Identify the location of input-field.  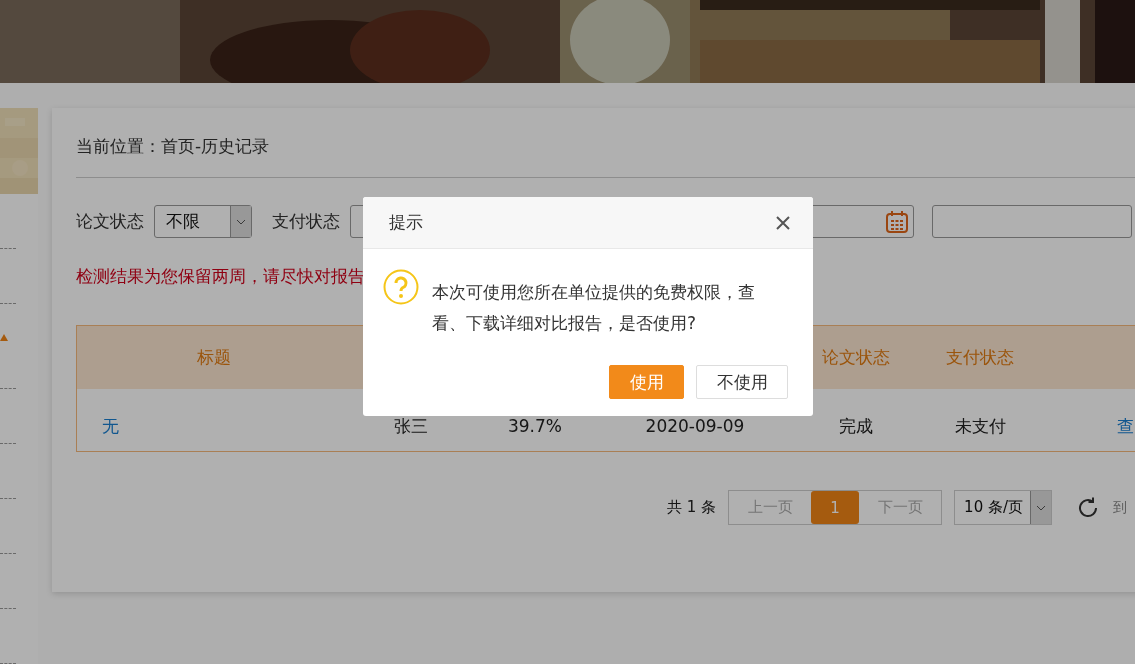
(1032, 221).